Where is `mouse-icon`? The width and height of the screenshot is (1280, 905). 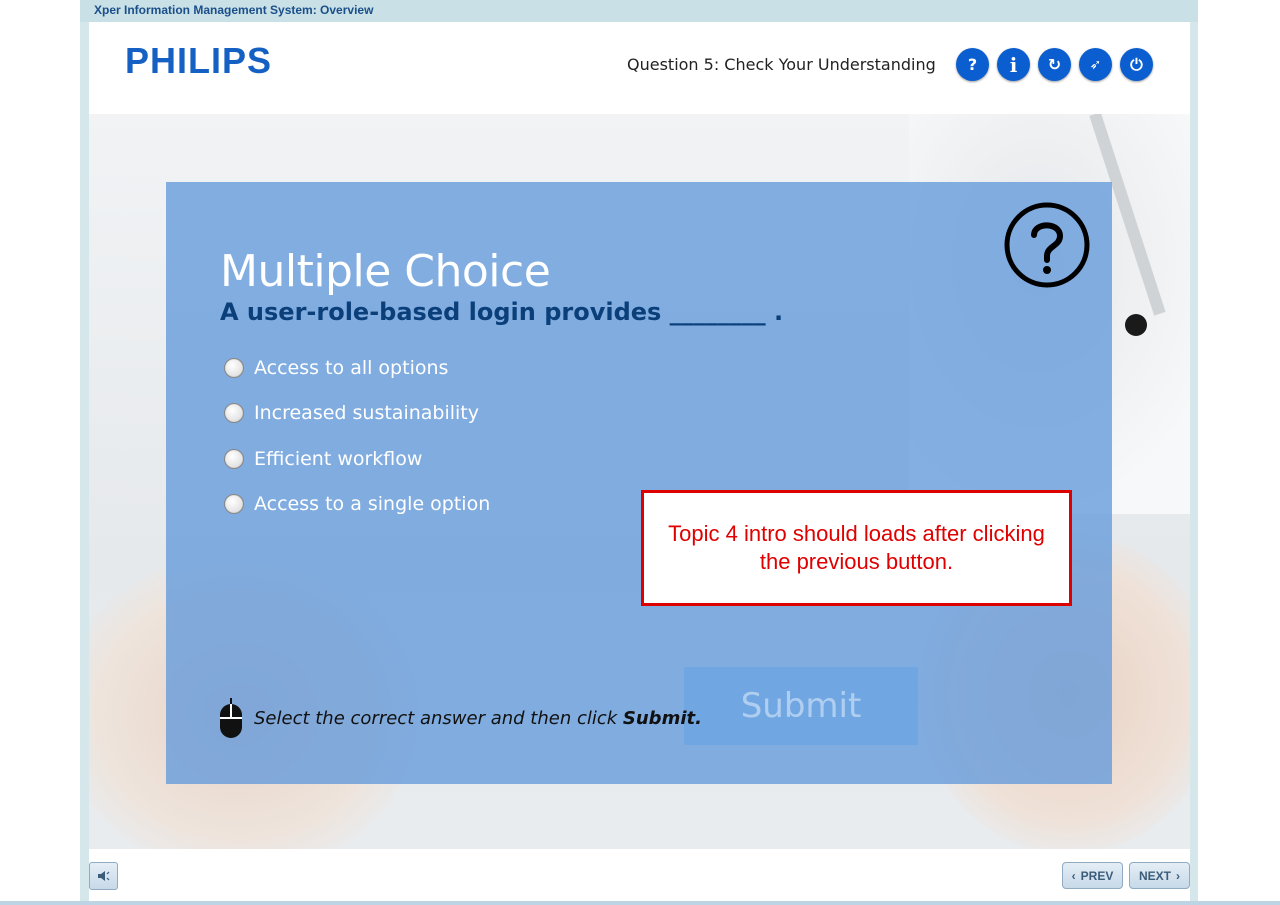 mouse-icon is located at coordinates (231, 718).